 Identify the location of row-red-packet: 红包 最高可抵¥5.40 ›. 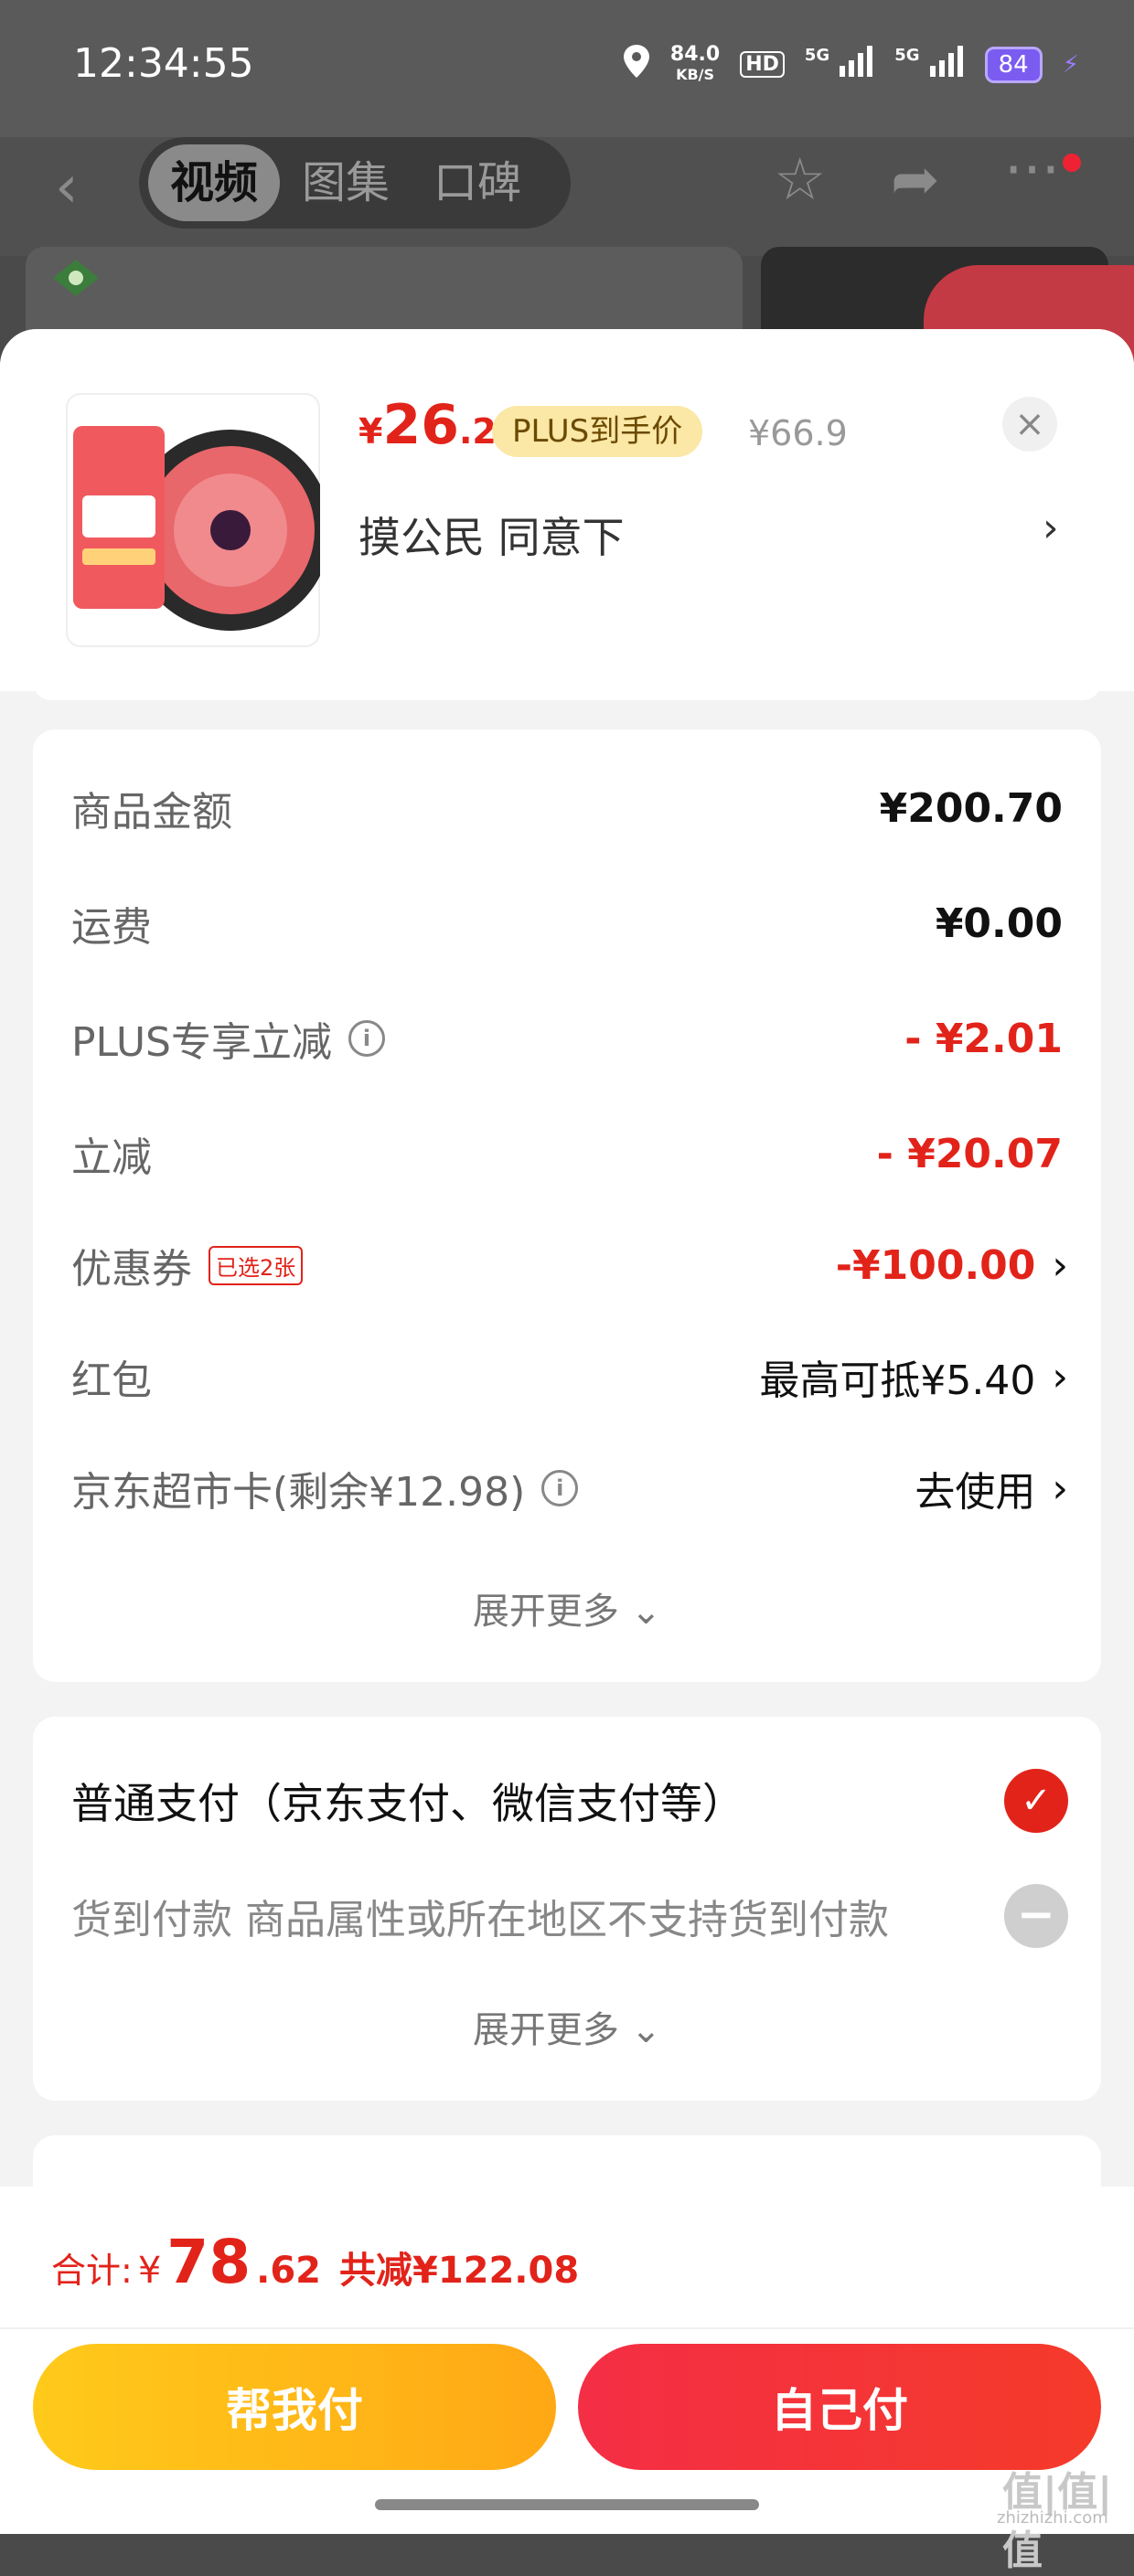
(569, 1376).